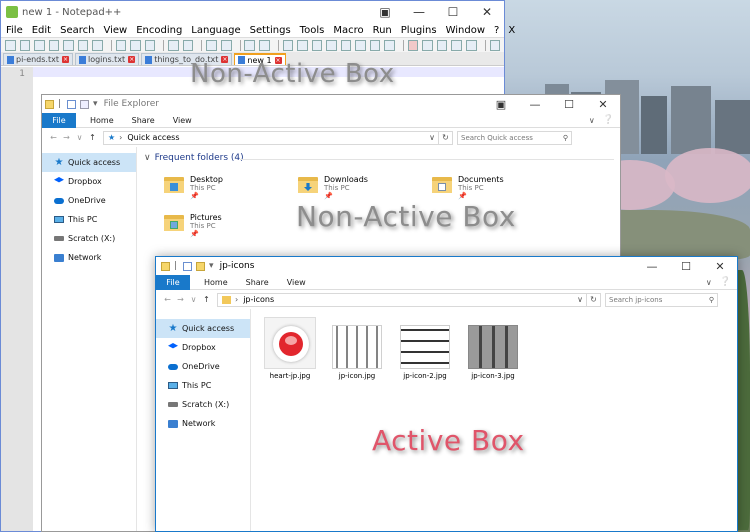  What do you see at coordinates (465, 30) in the screenshot?
I see `menu-window: Window` at bounding box center [465, 30].